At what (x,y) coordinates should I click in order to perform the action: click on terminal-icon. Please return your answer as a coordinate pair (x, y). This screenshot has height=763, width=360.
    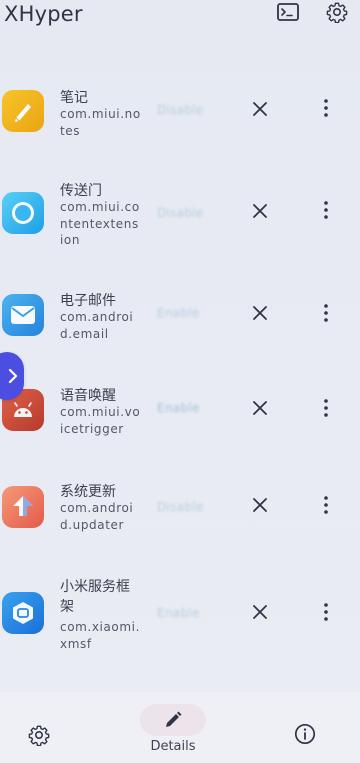
    Looking at the image, I should click on (288, 12).